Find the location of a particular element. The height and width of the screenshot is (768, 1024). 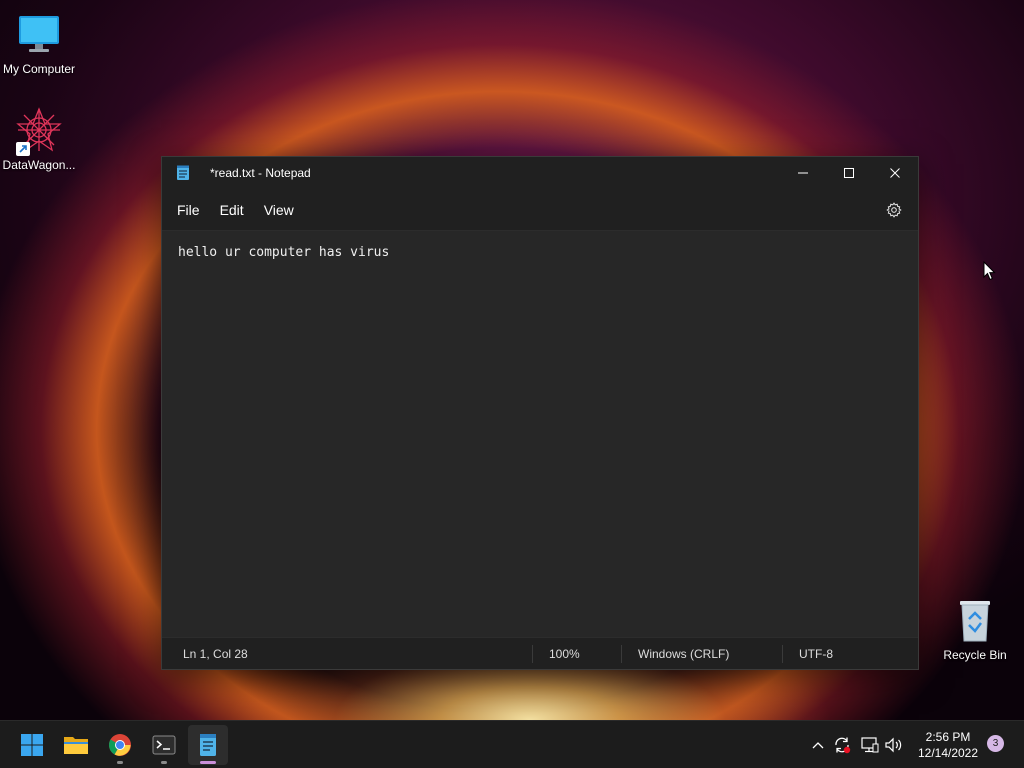

editor-content: hello ur computer has virus is located at coordinates (284, 252).